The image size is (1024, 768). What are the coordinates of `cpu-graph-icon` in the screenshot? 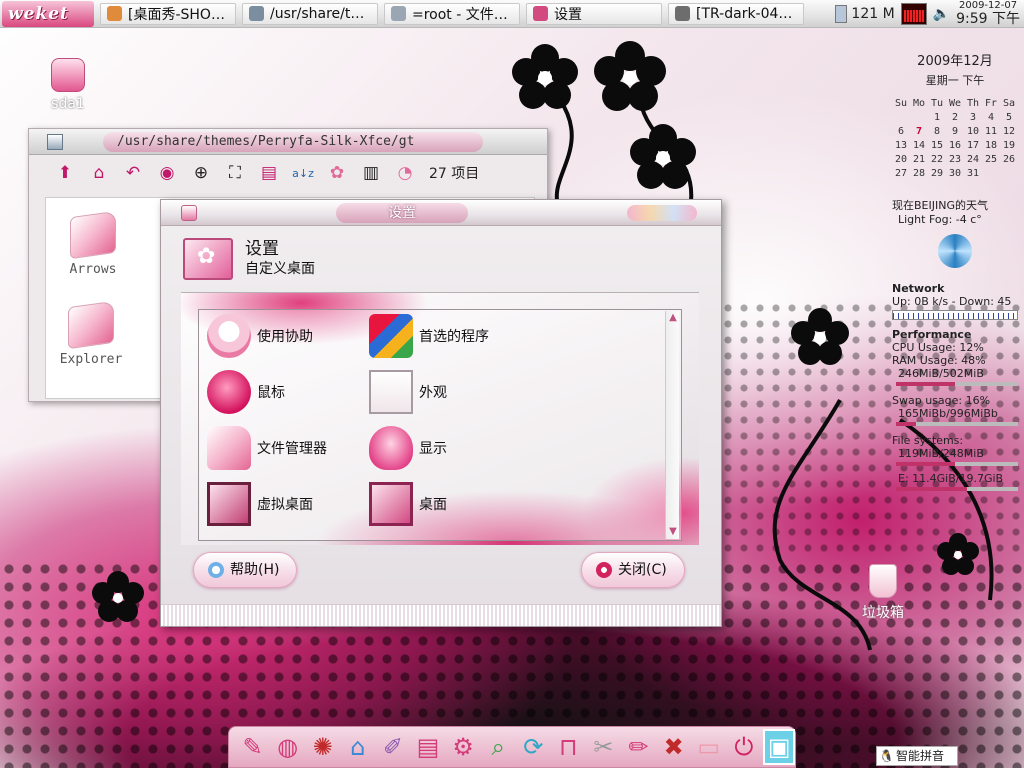 It's located at (913, 13).